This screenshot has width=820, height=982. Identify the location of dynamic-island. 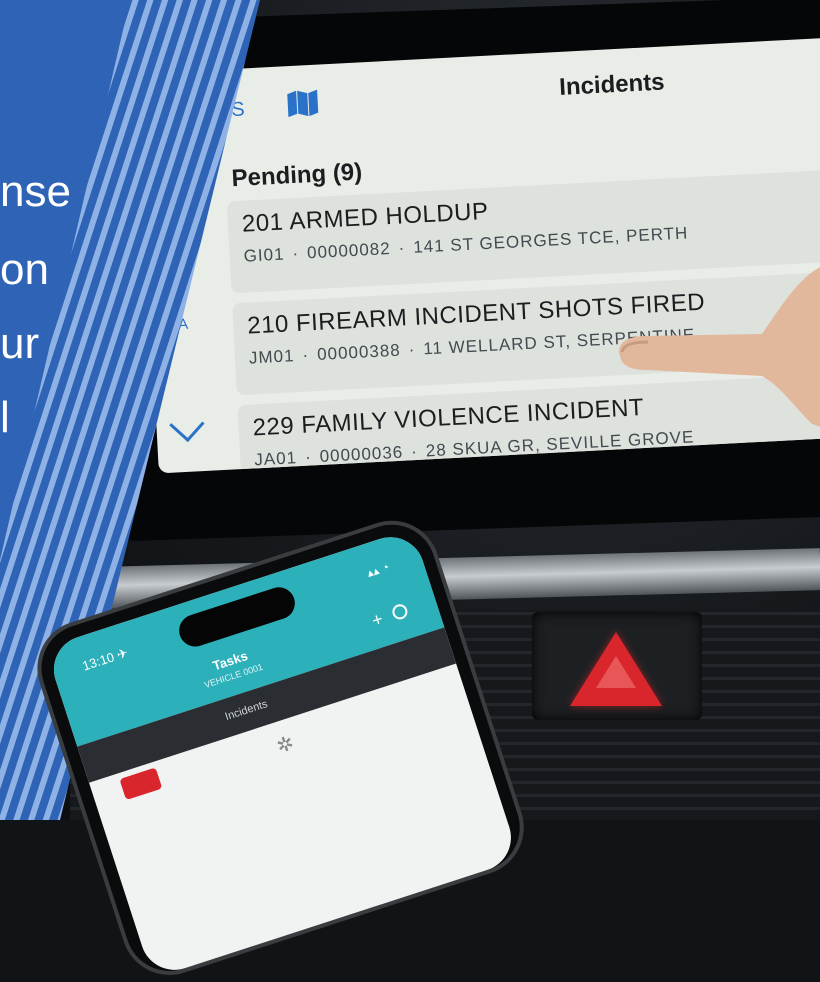
(237, 617).